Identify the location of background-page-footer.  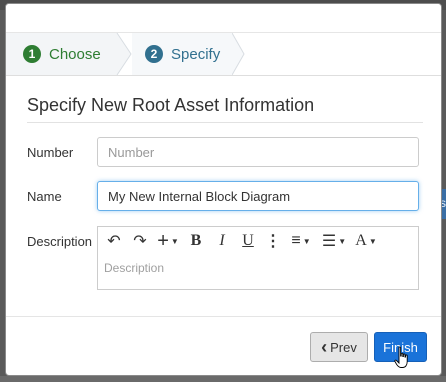
(223, 379).